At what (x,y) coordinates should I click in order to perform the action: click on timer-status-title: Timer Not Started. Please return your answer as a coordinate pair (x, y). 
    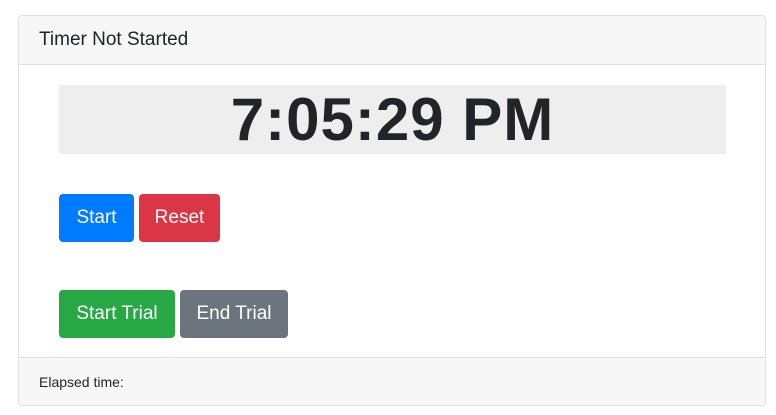
    Looking at the image, I should click on (114, 39).